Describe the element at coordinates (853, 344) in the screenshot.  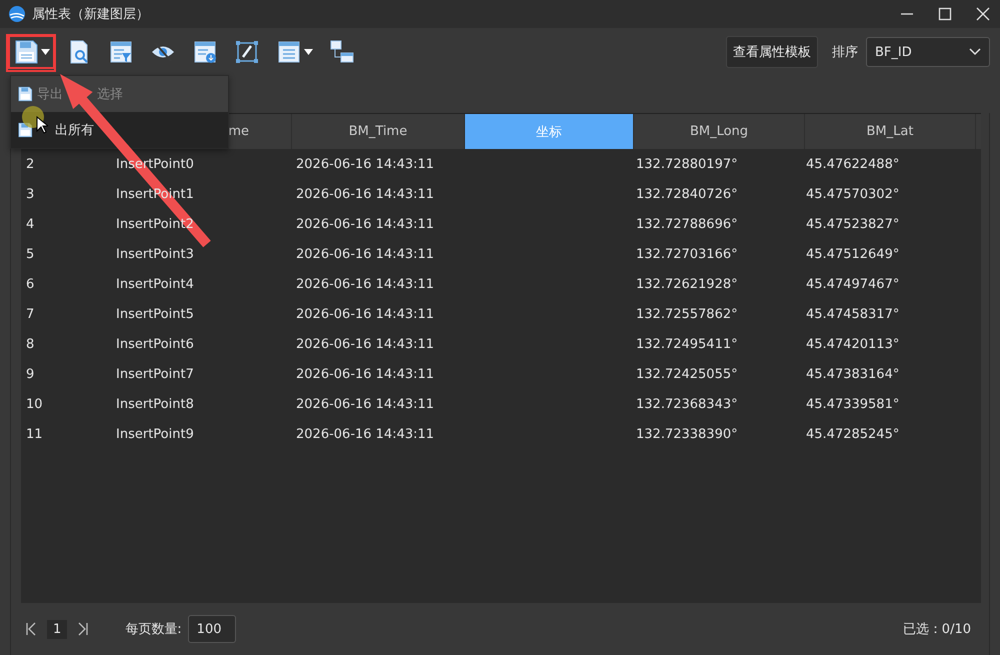
I see `table-cell: 45.47420113°` at that location.